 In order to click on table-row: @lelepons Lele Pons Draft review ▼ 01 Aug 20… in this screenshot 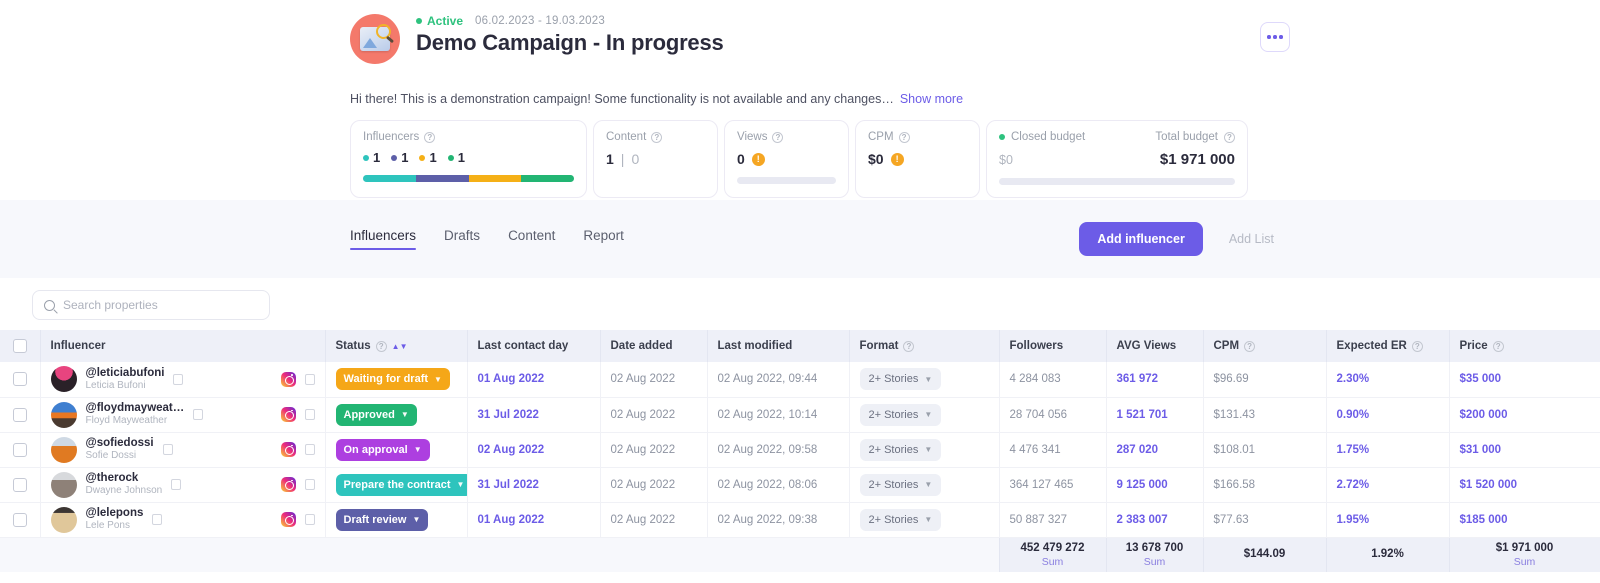, I will do `click(800, 520)`.